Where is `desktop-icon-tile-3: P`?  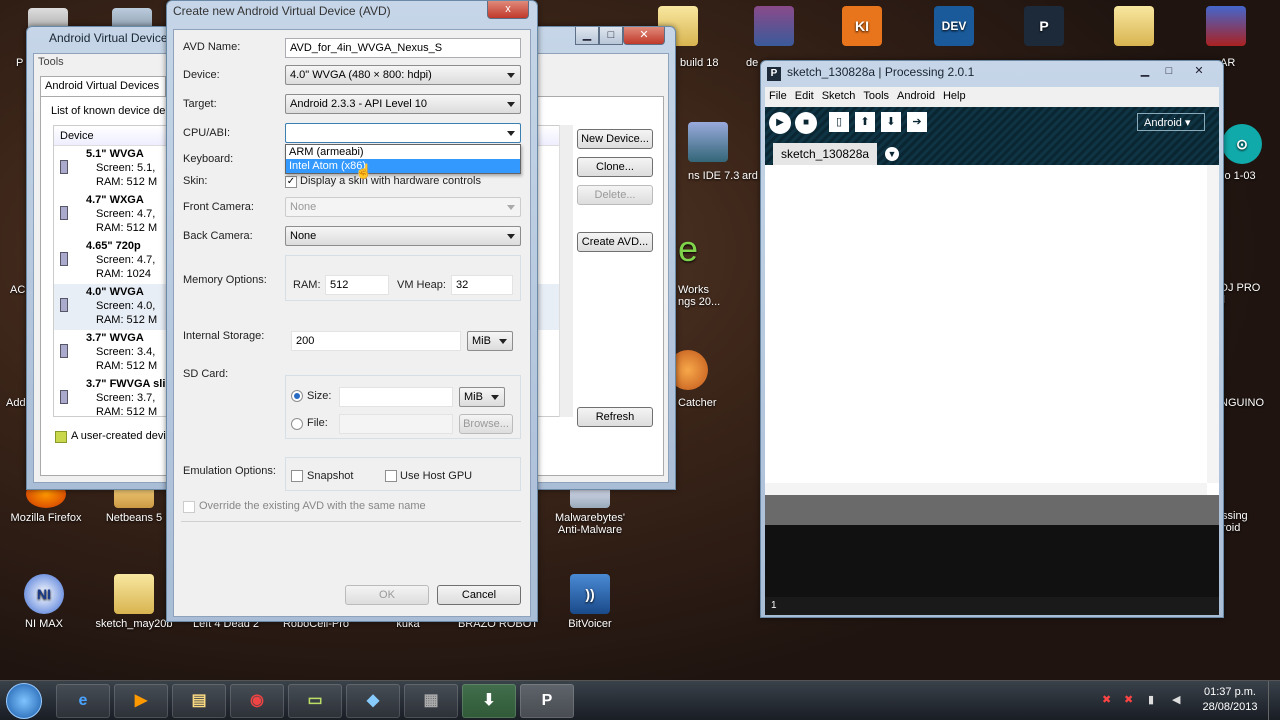
desktop-icon-tile-3: P is located at coordinates (1044, 28).